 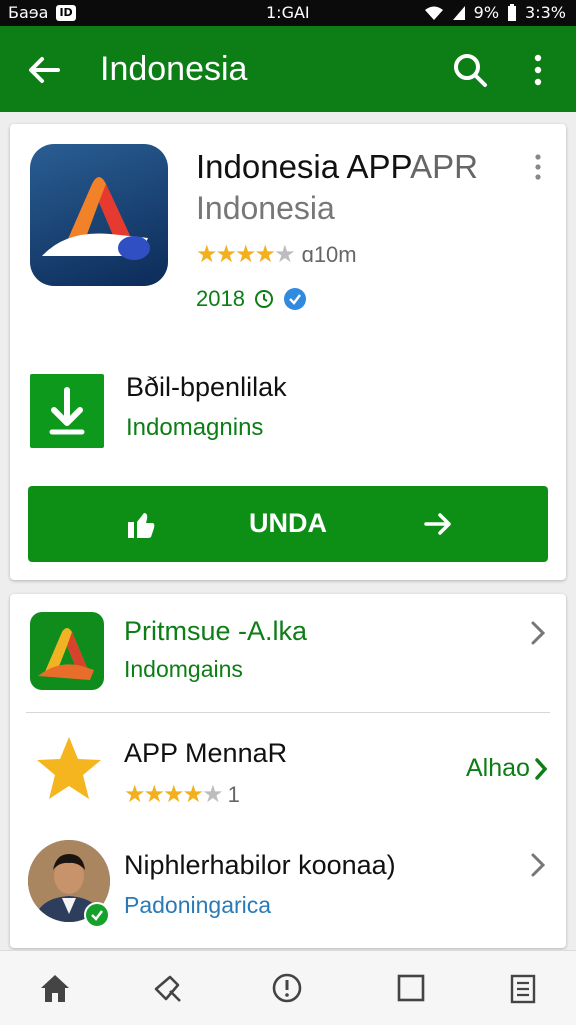 I want to click on install-button: UNDA, so click(x=288, y=524).